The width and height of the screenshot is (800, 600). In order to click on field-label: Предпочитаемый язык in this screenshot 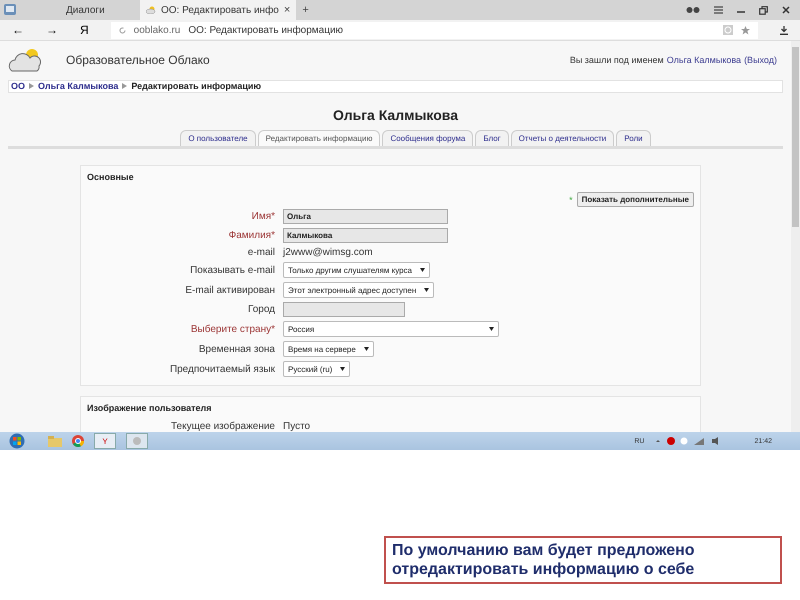, I will do `click(221, 369)`.